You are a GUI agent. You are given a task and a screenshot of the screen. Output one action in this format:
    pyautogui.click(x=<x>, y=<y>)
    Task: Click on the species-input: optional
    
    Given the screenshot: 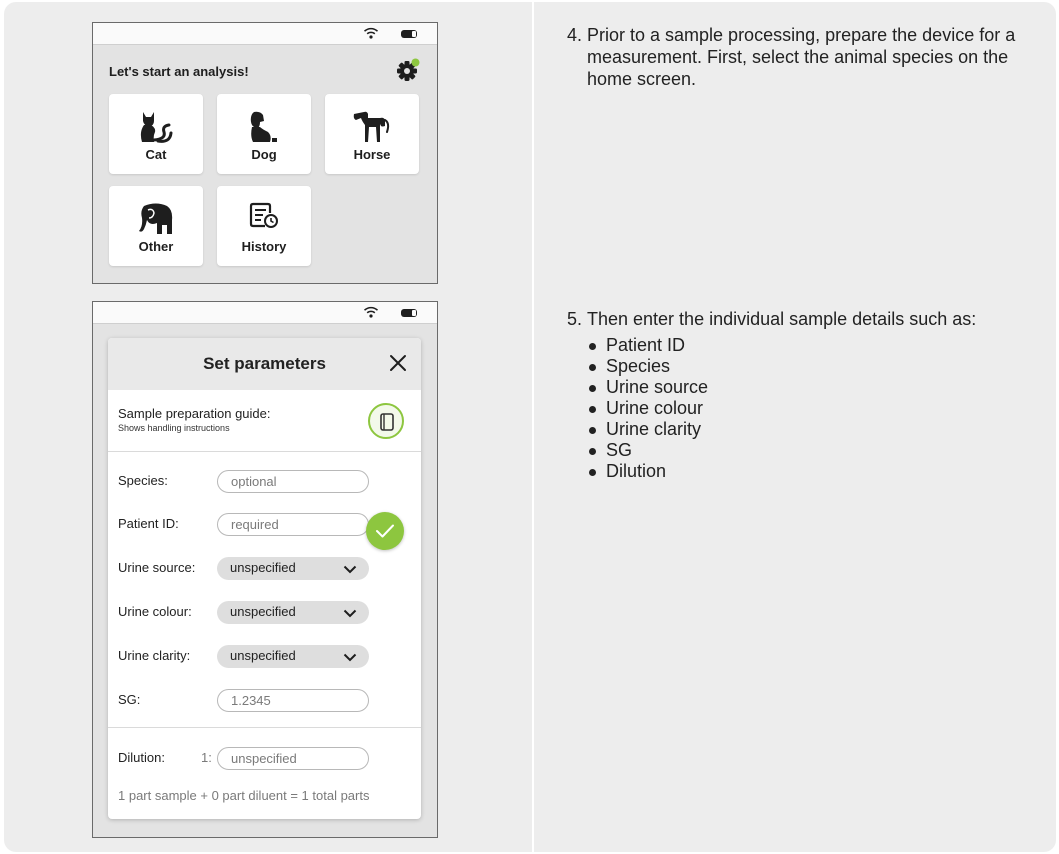 What is the action you would take?
    pyautogui.click(x=293, y=481)
    